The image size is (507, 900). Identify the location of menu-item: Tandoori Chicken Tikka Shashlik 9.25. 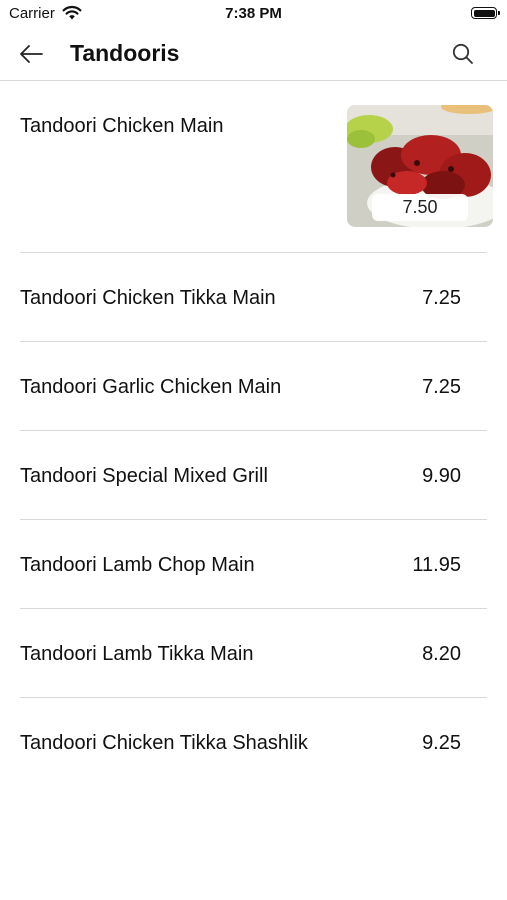
(253, 742).